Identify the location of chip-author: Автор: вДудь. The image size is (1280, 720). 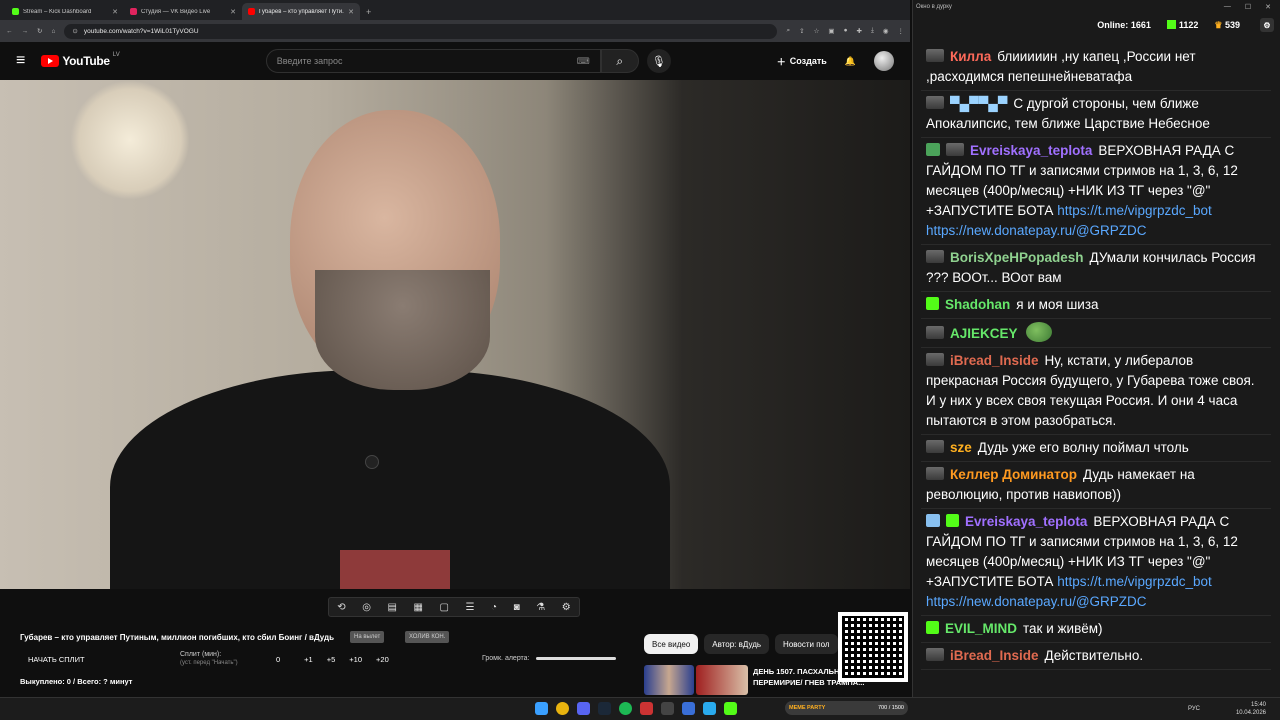
(737, 644).